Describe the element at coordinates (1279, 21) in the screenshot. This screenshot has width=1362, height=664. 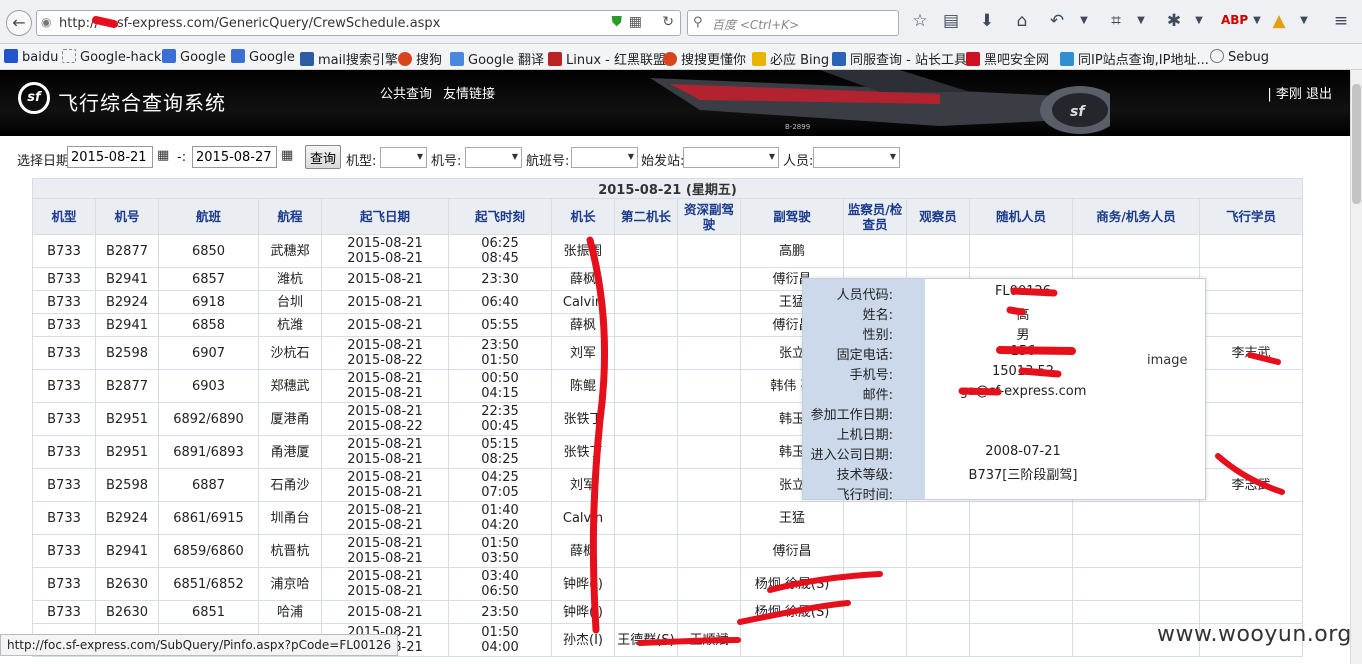
I see `extension-icon: ▲` at that location.